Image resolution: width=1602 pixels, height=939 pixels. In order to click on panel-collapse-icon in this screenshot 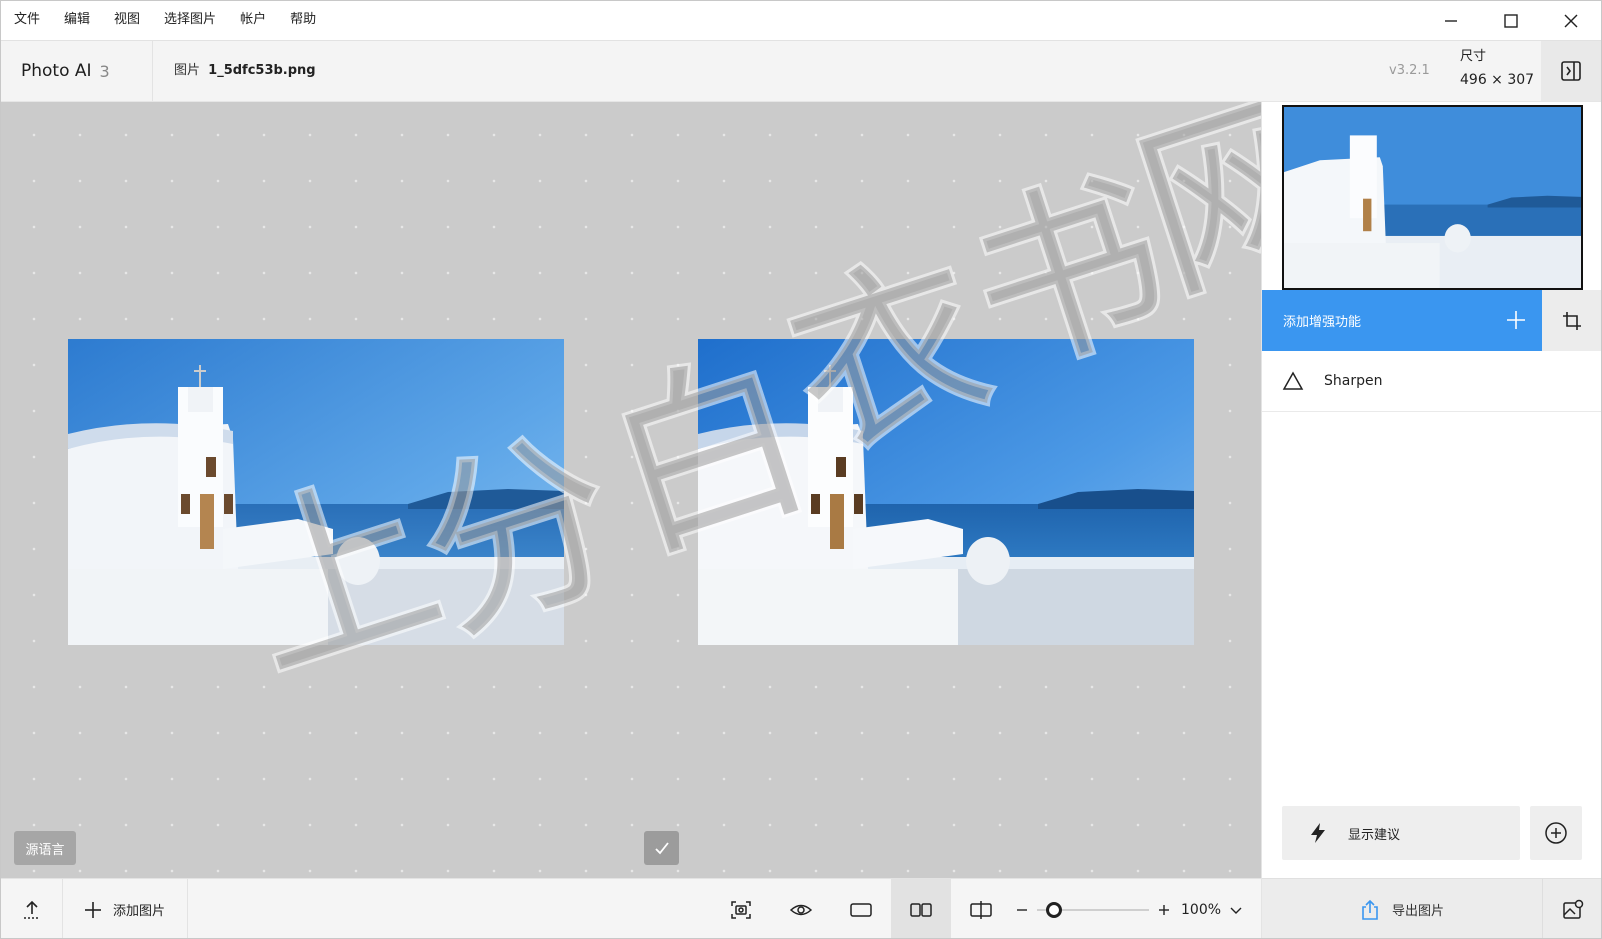, I will do `click(1571, 71)`.